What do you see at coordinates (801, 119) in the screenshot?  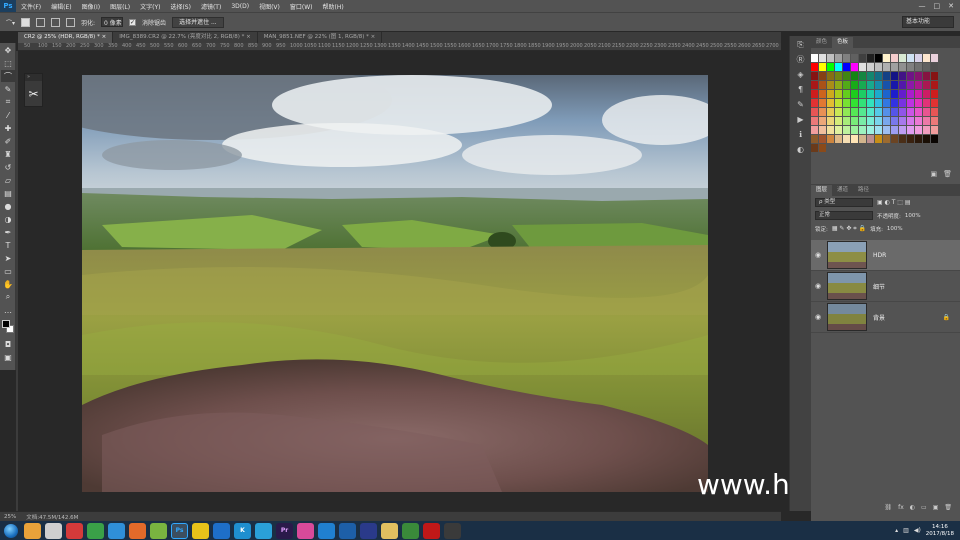 I see `actions-icon: ▶` at bounding box center [801, 119].